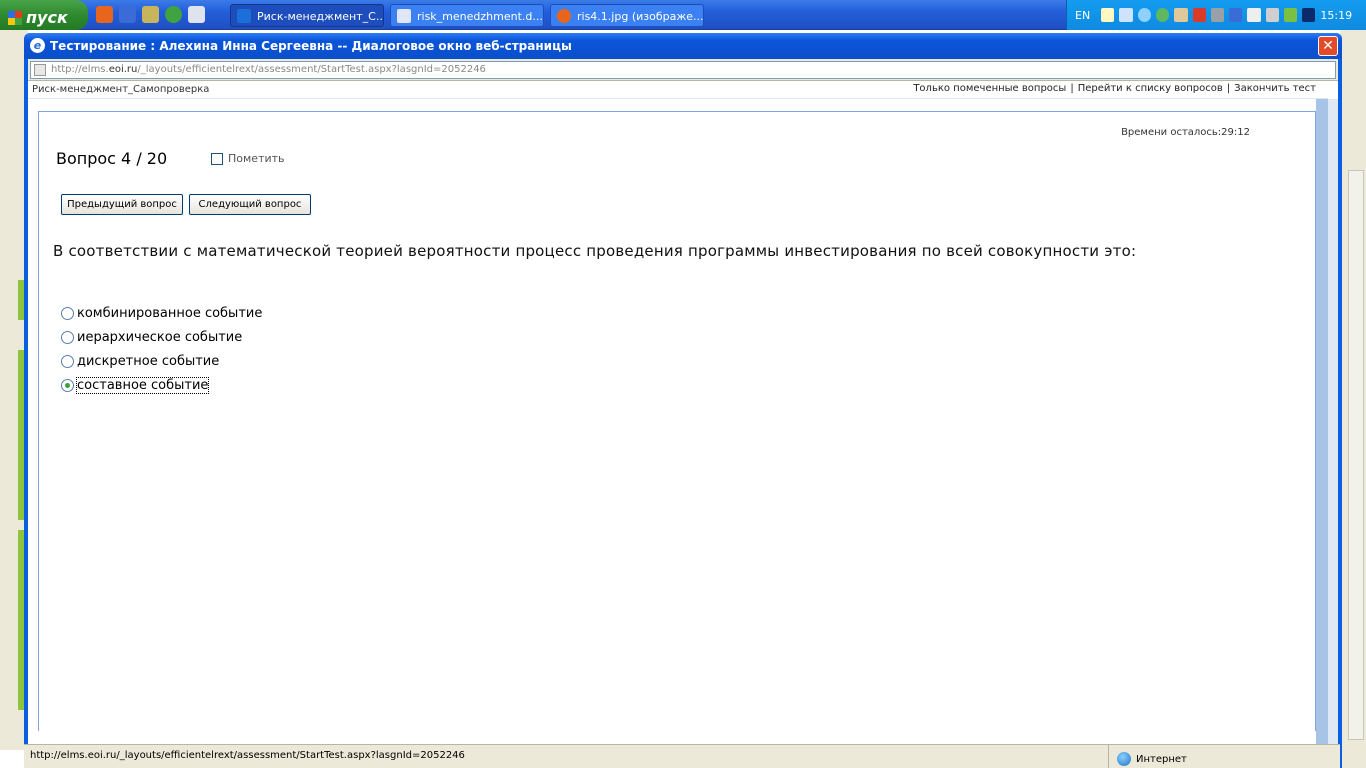 This screenshot has width=1366, height=768. I want to click on page-icon, so click(40, 70).